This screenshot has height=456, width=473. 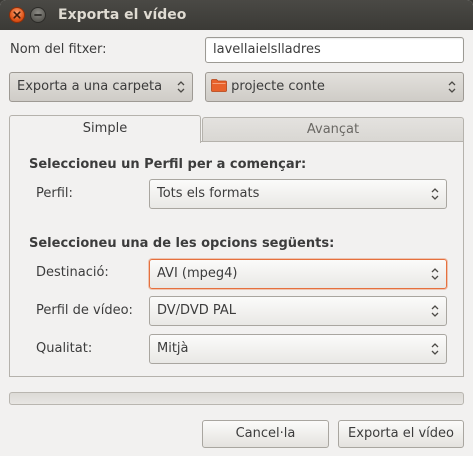 What do you see at coordinates (333, 129) in the screenshot?
I see `tab-advanced: Avançat` at bounding box center [333, 129].